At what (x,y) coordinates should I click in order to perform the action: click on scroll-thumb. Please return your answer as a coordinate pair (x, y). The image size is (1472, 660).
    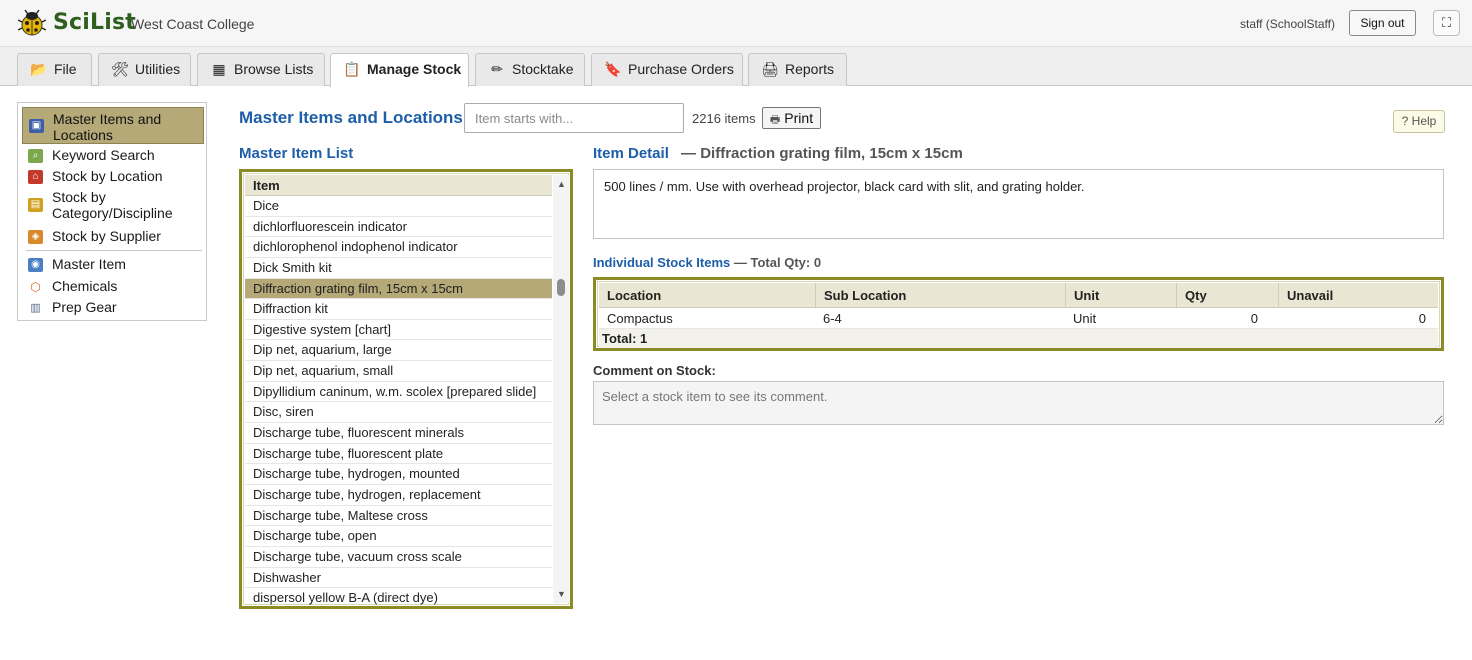
    Looking at the image, I should click on (561, 287).